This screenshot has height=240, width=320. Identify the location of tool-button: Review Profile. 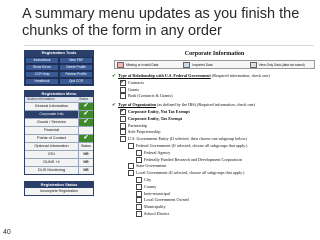
(76, 74).